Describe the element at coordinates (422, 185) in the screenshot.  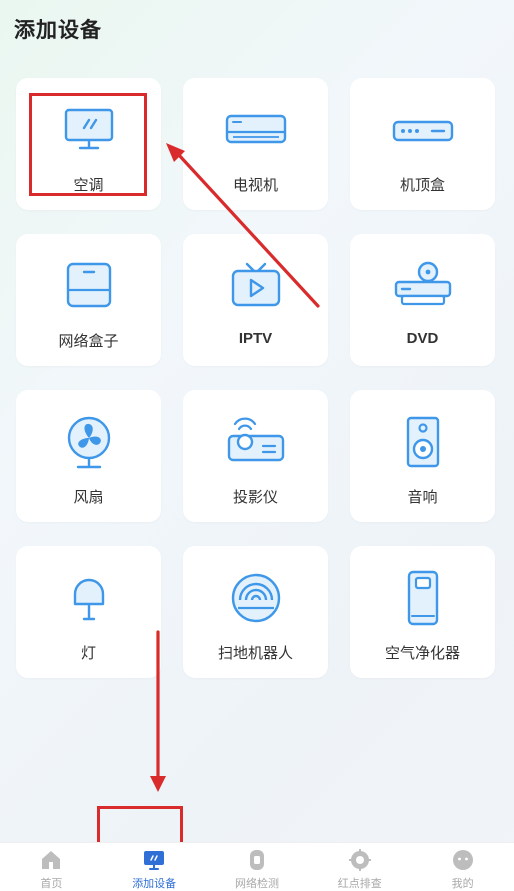
I see `device-label: 机顶盒` at that location.